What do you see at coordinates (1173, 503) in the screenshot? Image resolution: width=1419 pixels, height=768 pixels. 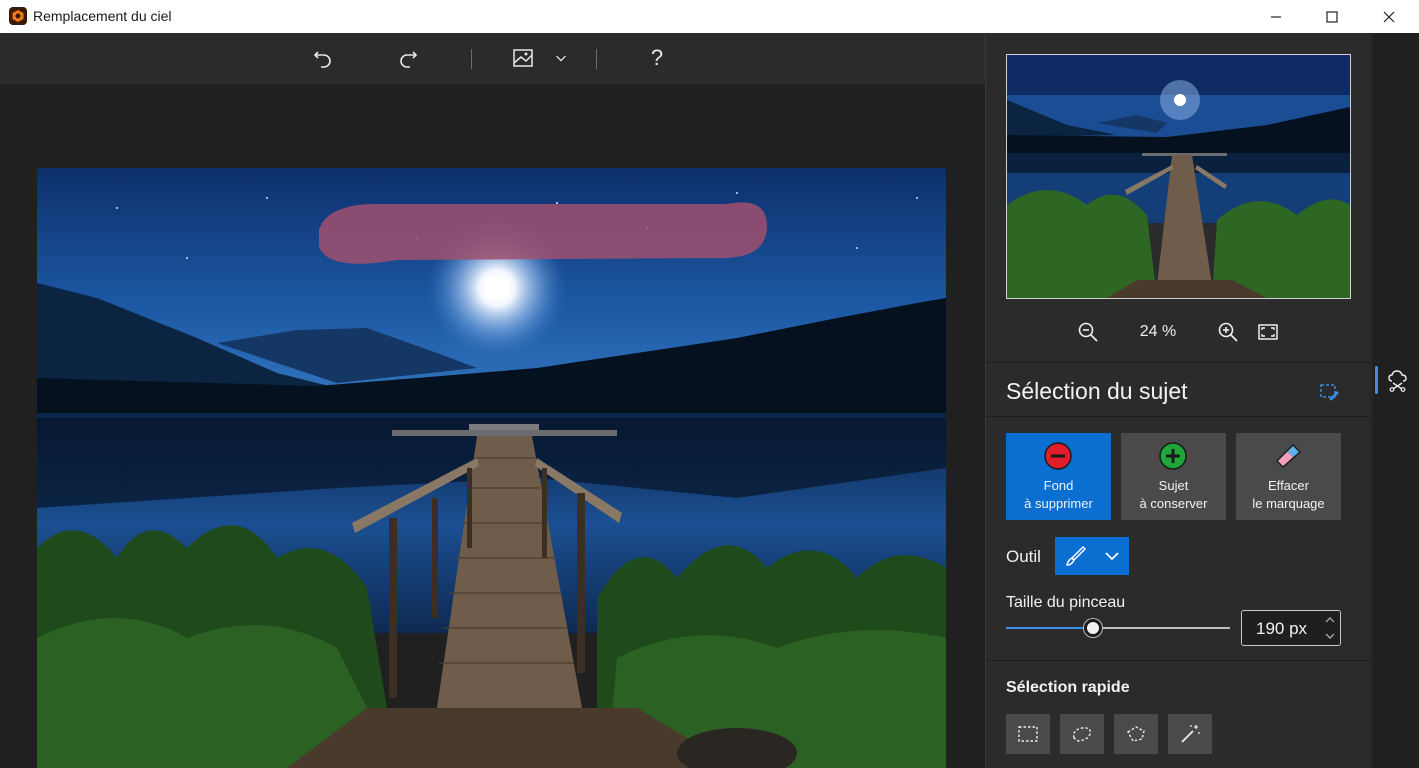 I see `mode-label-line2: à conserver` at bounding box center [1173, 503].